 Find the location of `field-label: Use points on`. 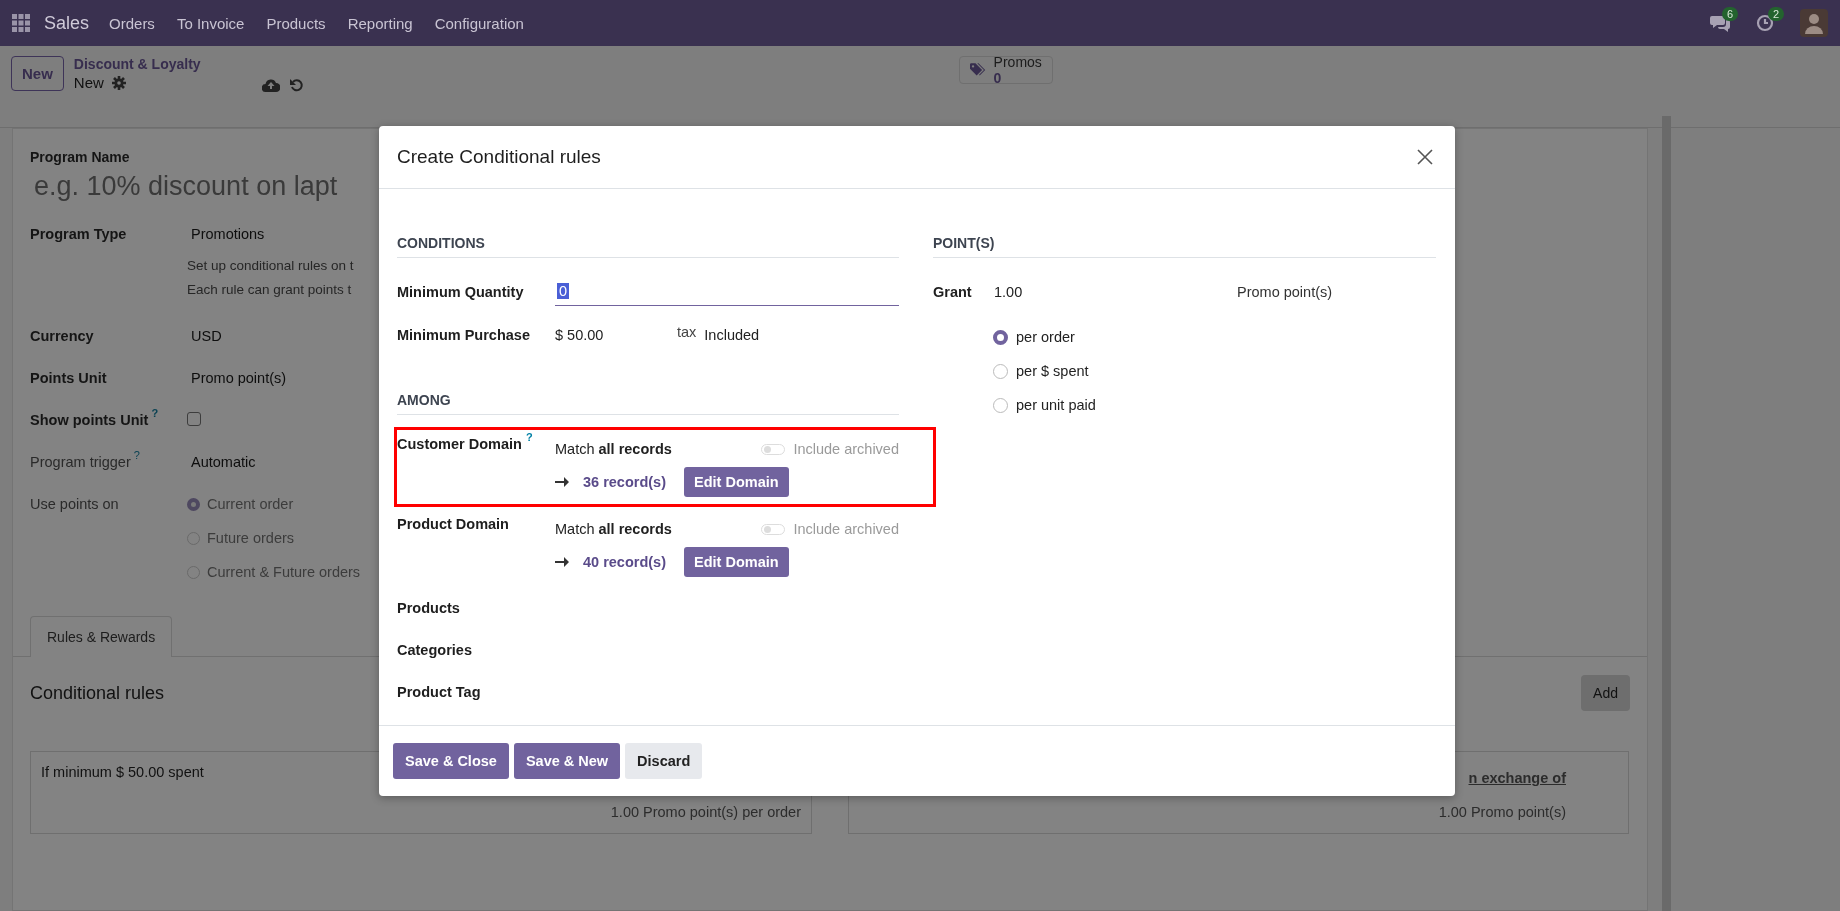

field-label: Use points on is located at coordinates (74, 504).